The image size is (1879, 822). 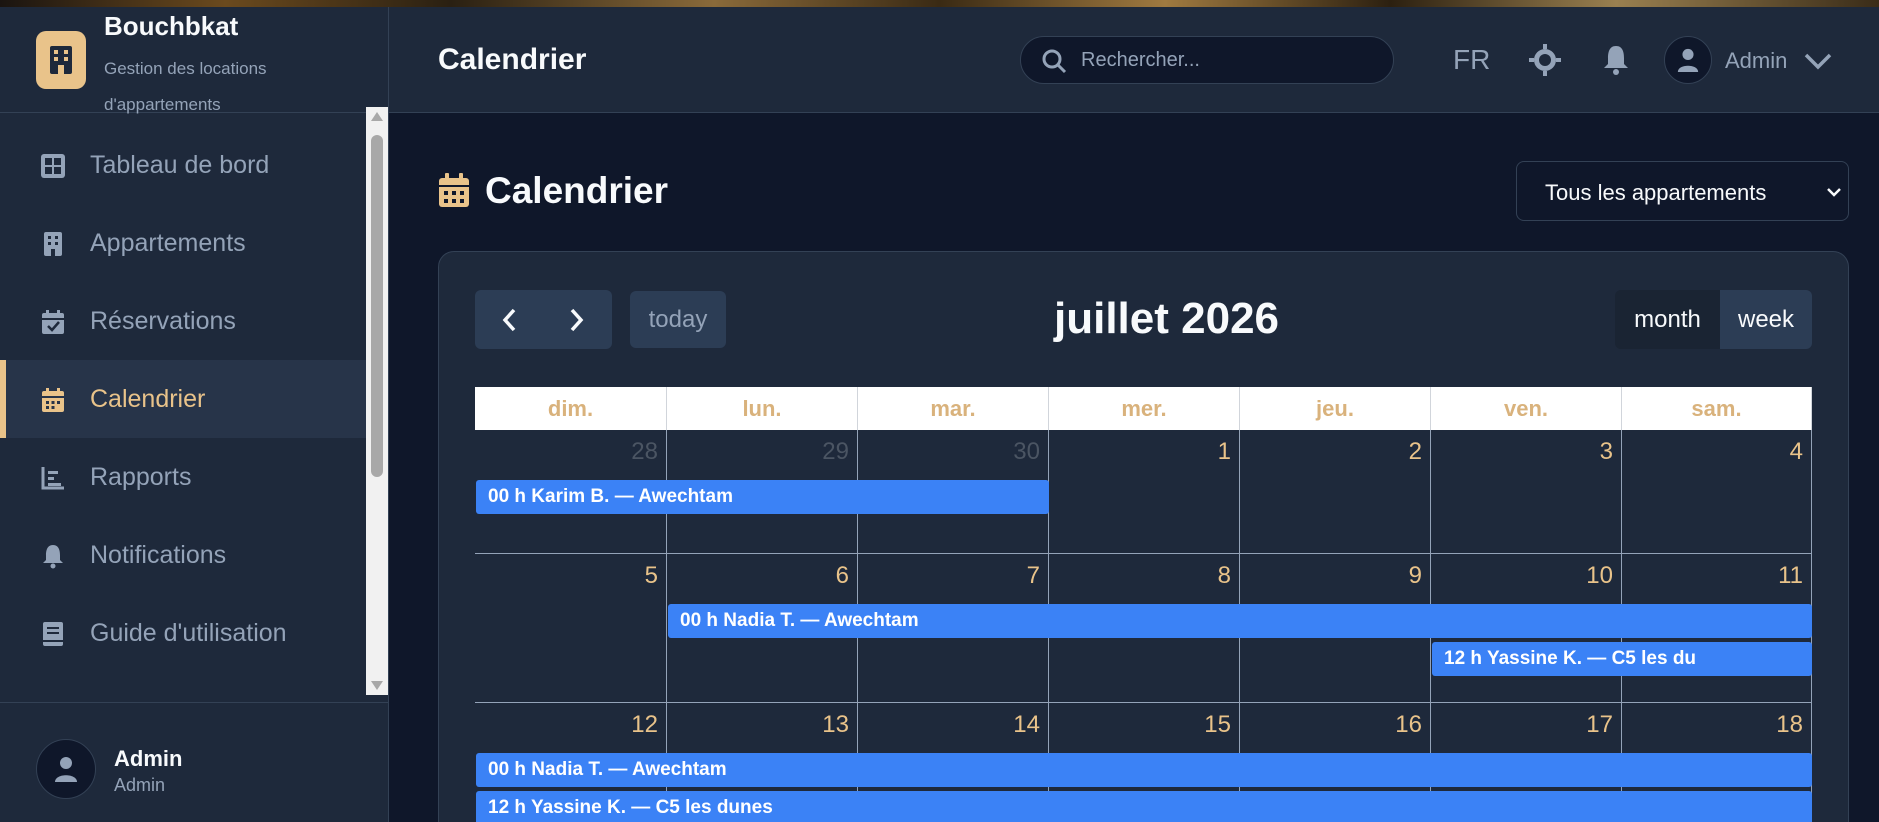 I want to click on sidebar-item-guide: Guide d'utilisation, so click(x=183, y=633).